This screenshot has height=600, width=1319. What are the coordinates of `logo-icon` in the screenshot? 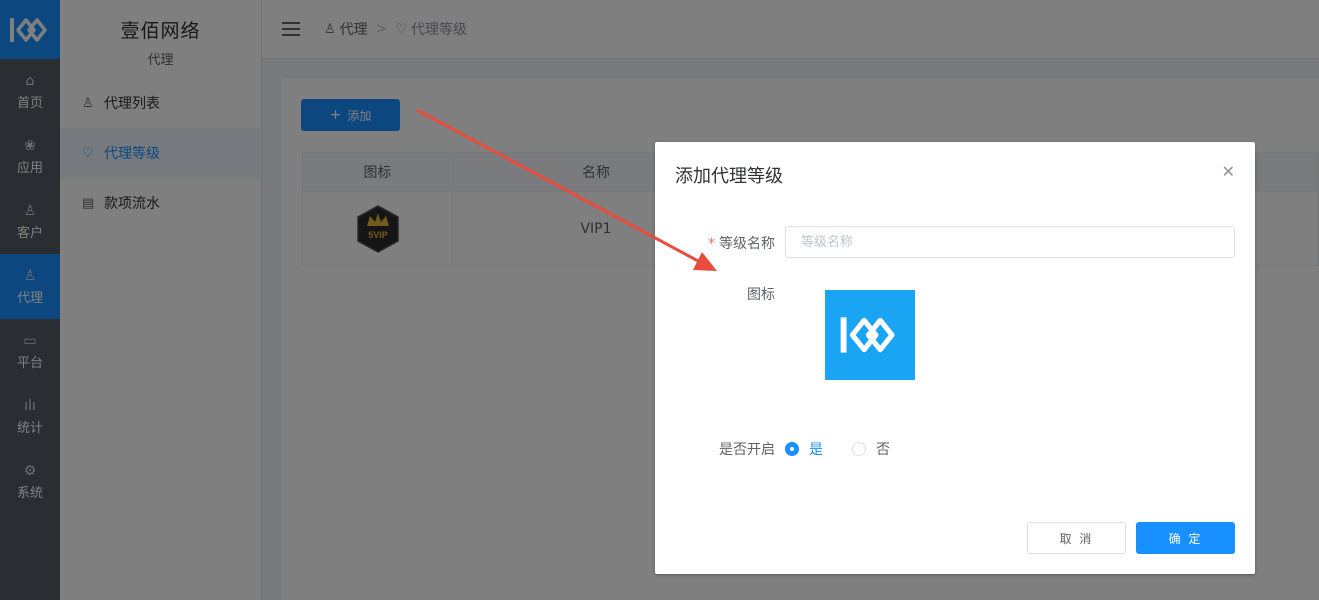 It's located at (867, 335).